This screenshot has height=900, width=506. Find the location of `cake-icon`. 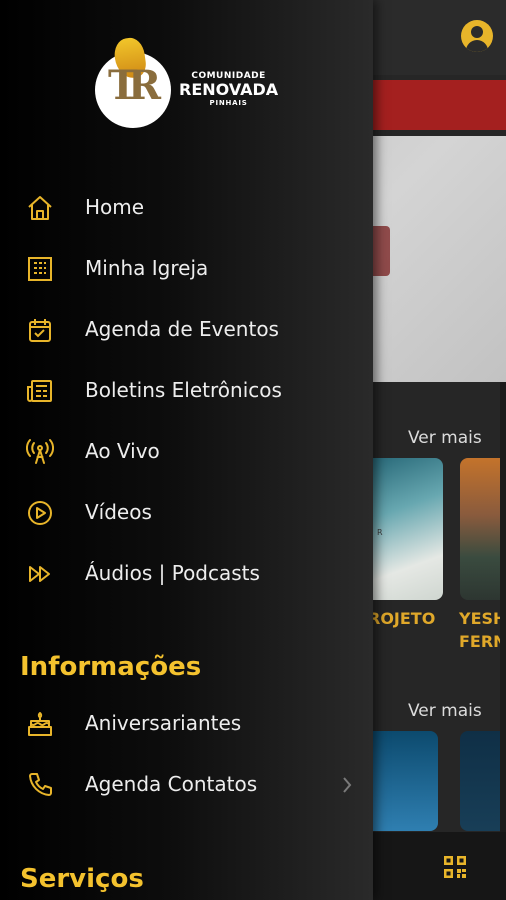

cake-icon is located at coordinates (40, 724).